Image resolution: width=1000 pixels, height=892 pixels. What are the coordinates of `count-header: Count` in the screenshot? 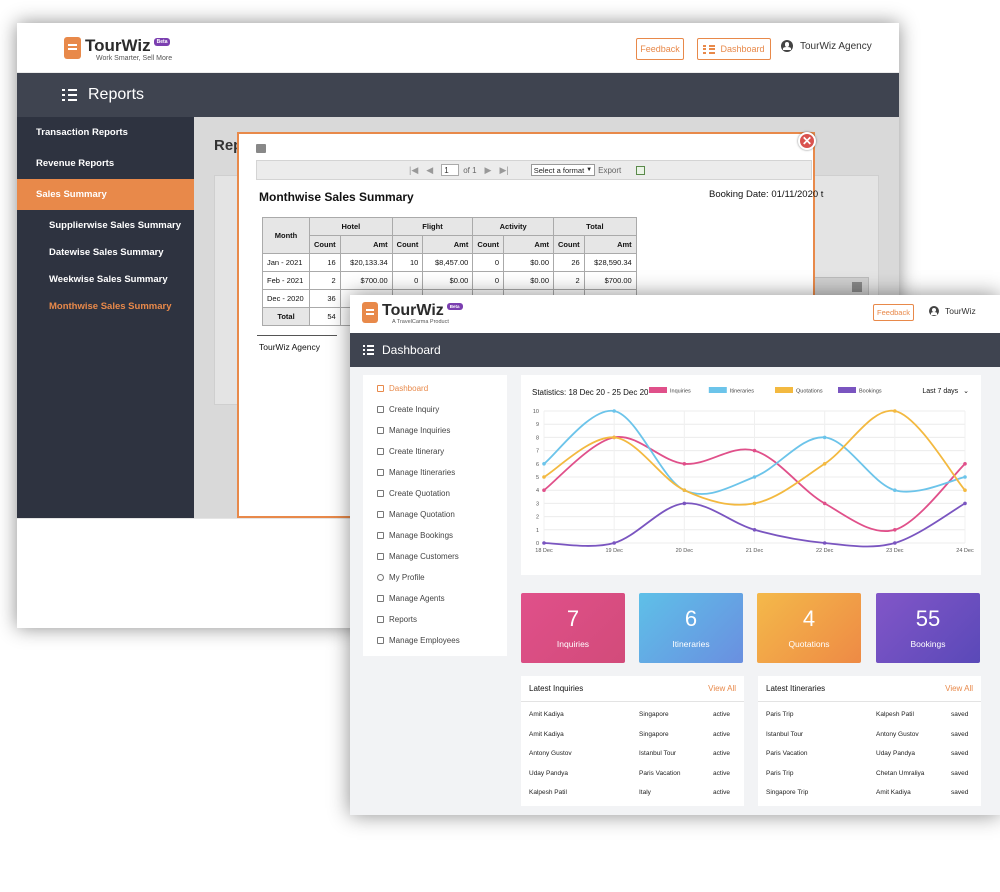 It's located at (407, 244).